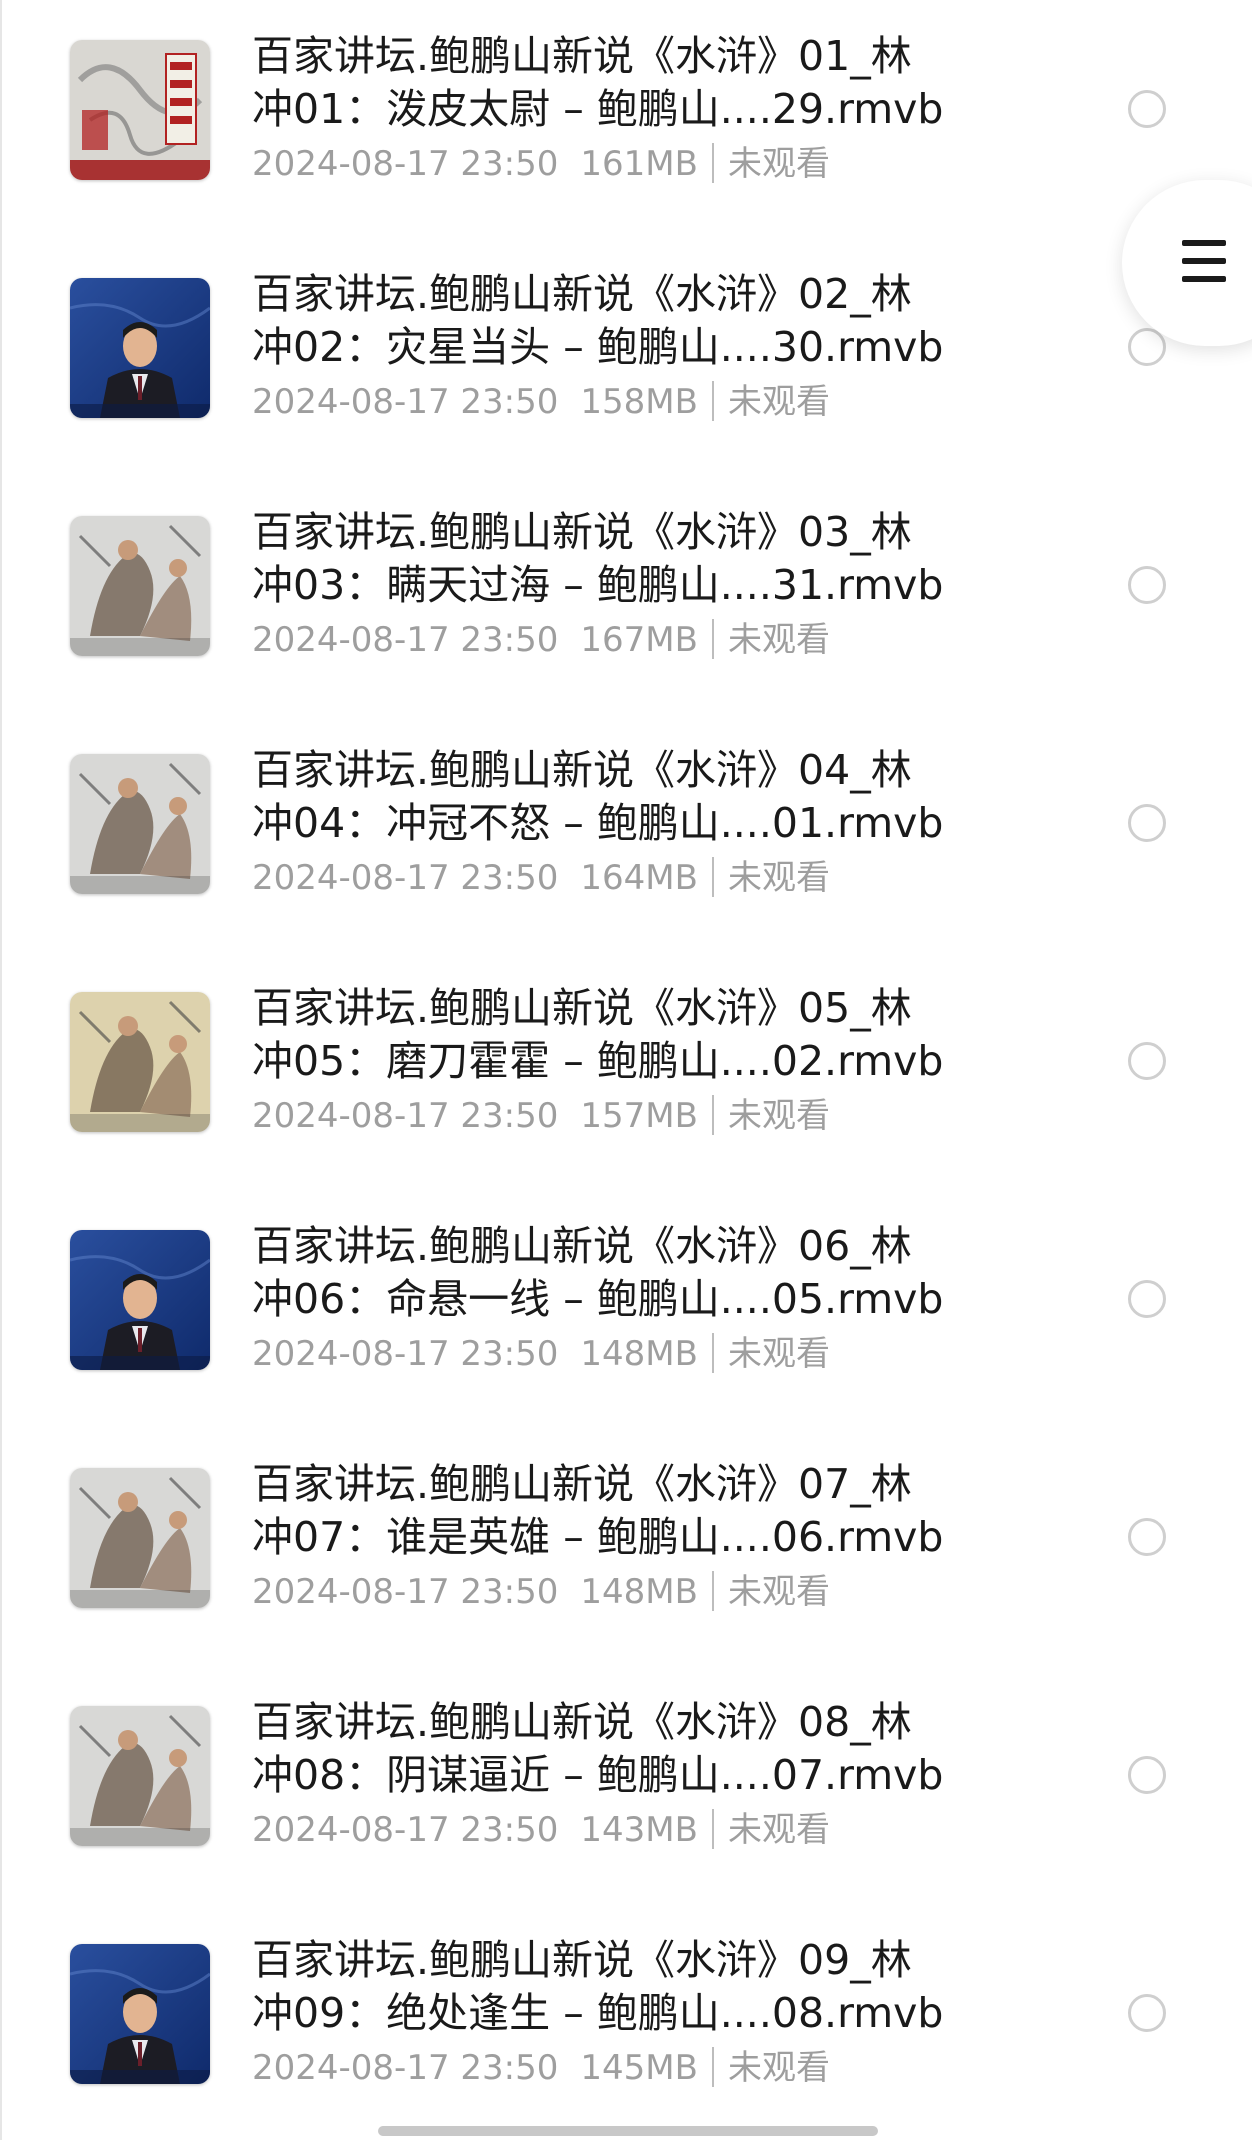 The height and width of the screenshot is (2142, 1252). I want to click on home-indicator, so click(628, 2131).